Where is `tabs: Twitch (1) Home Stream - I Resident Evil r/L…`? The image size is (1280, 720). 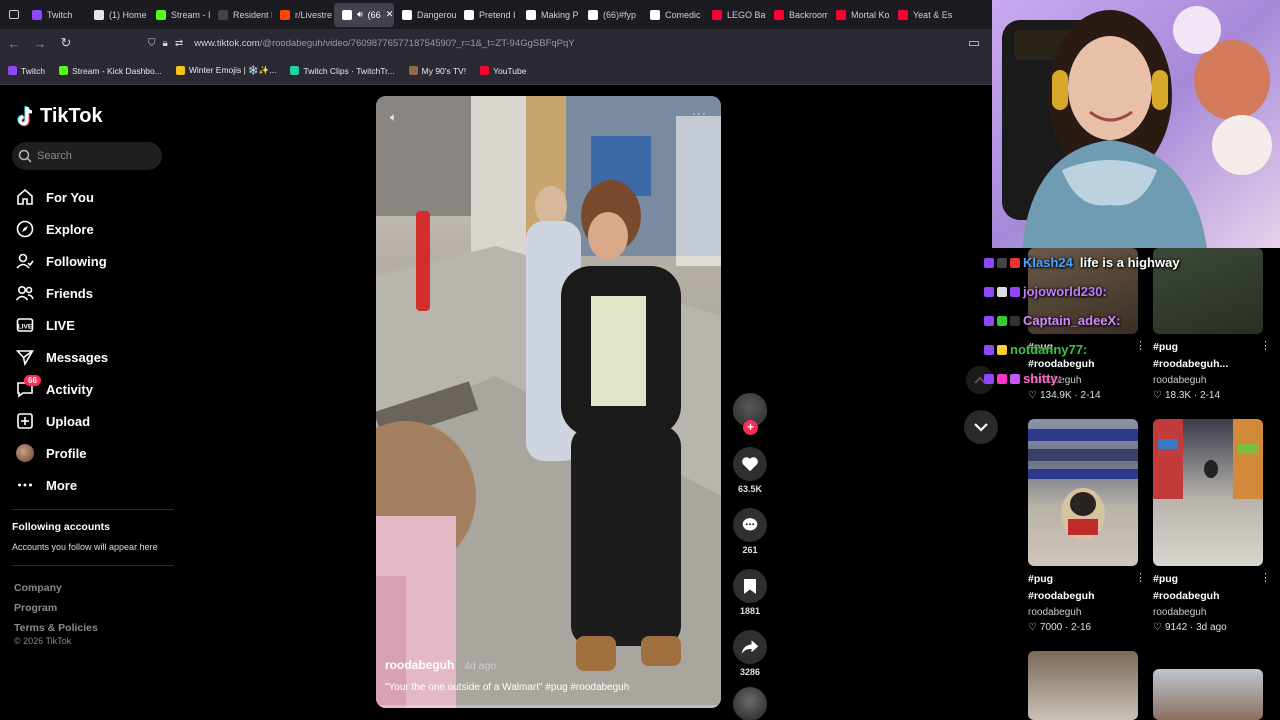 tabs: Twitch (1) Home Stream - I Resident Evil r/L… is located at coordinates (488, 14).